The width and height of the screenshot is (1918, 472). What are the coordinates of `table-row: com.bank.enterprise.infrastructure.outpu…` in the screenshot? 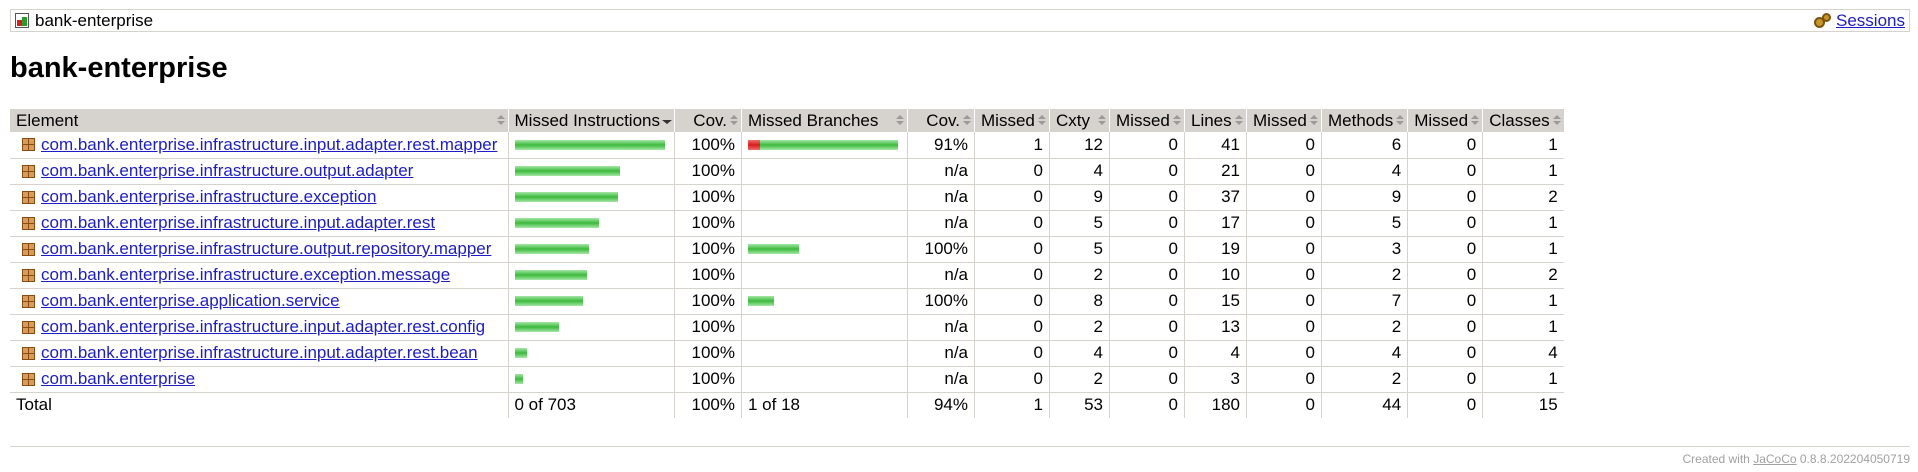 It's located at (787, 171).